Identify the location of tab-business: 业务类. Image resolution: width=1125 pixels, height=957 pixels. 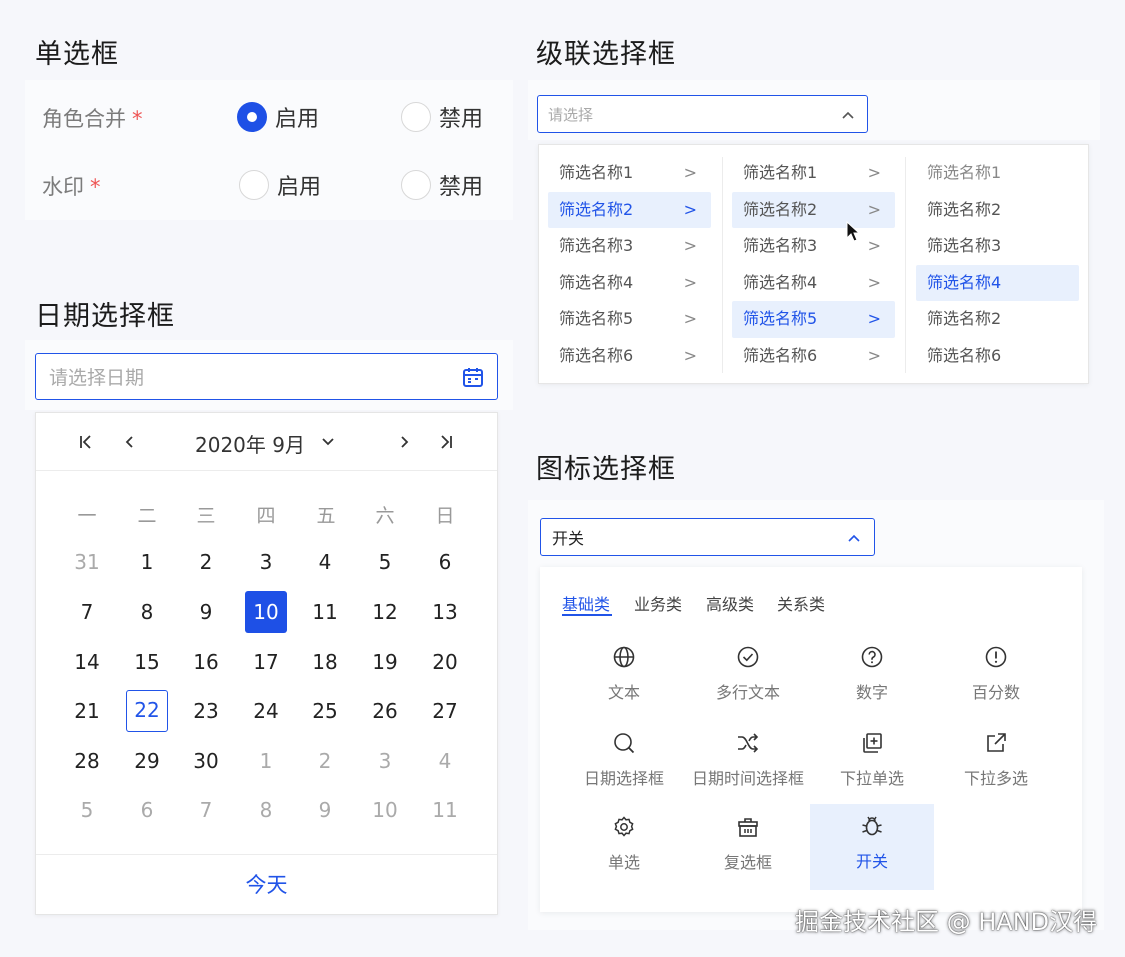
(658, 603).